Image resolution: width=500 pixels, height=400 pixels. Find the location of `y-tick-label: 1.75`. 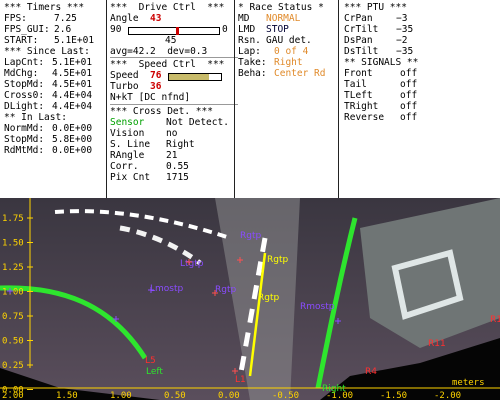

y-tick-label: 1.75 is located at coordinates (13, 219).